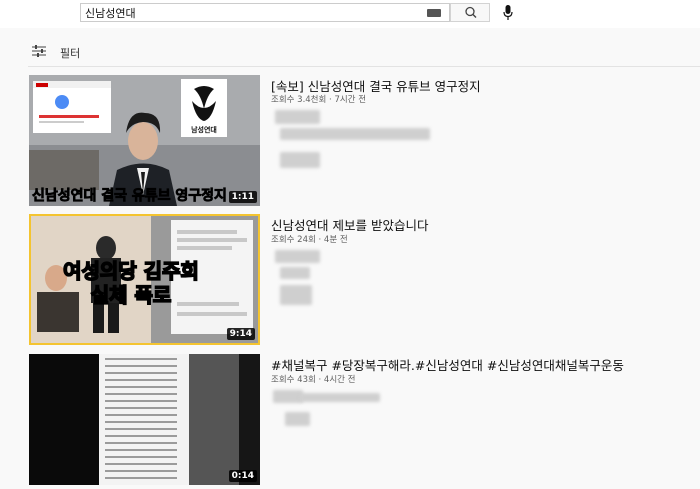 The width and height of the screenshot is (700, 489). What do you see at coordinates (447, 364) in the screenshot?
I see `video-title: #채널복구 #당장복구해라.#신남성연대 #신남성연대채널복구운동` at bounding box center [447, 364].